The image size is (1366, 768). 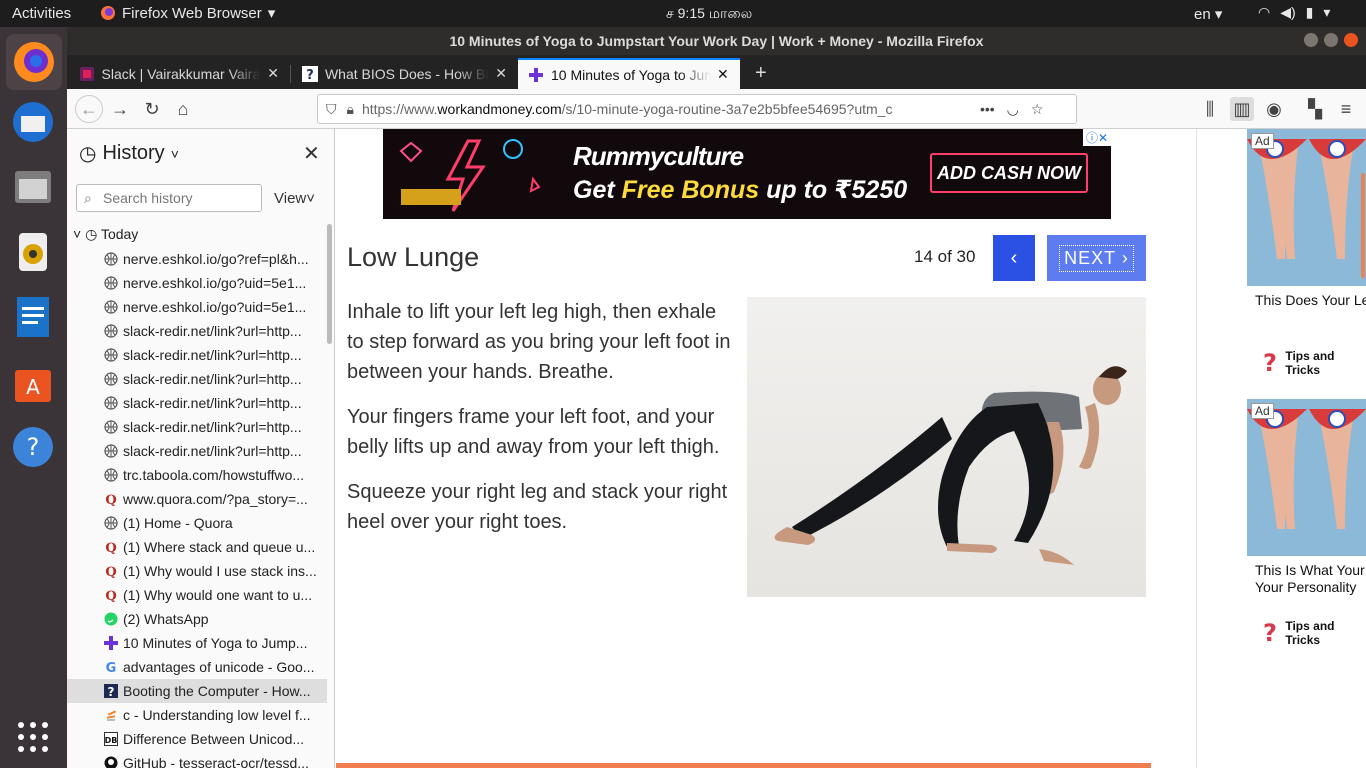 I want to click on app-menu: Firefox Web Browser ▾, so click(x=187, y=13).